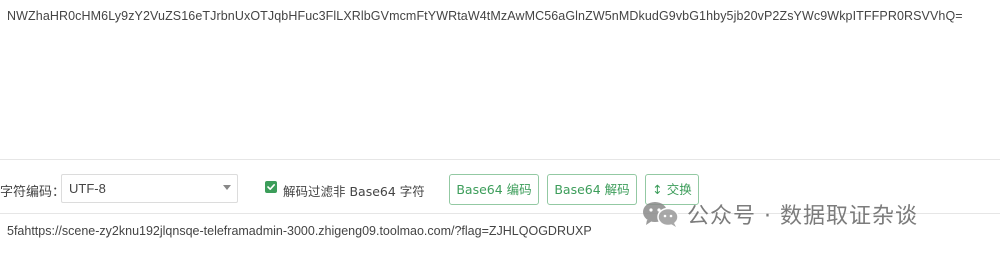 The width and height of the screenshot is (1000, 254). What do you see at coordinates (592, 189) in the screenshot?
I see `base64-decode-button: Base64 解码` at bounding box center [592, 189].